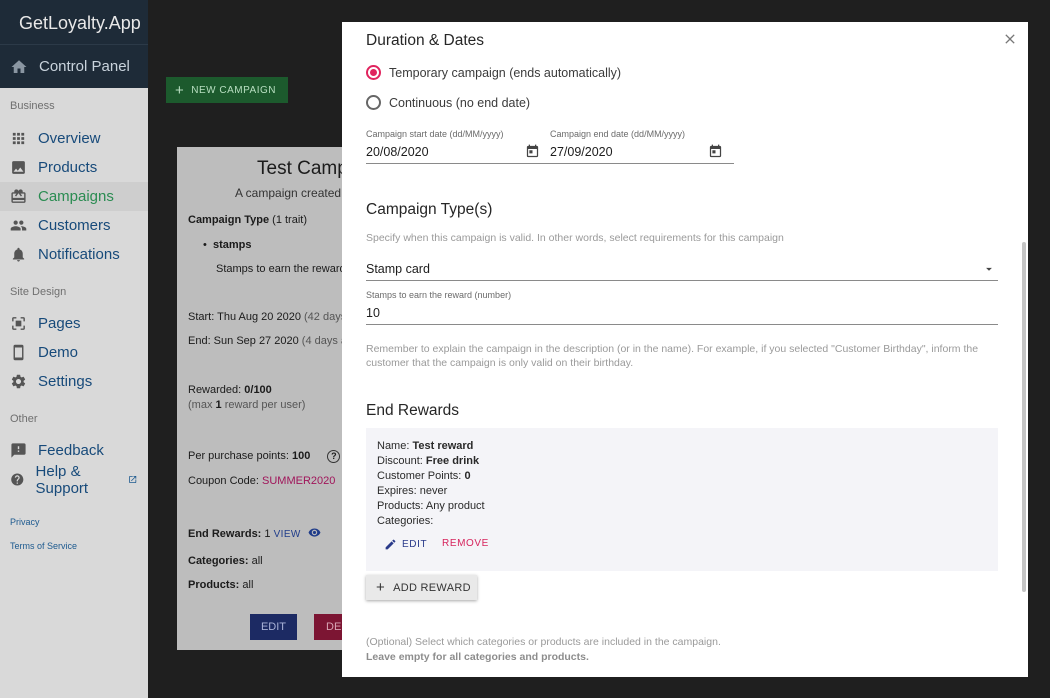  I want to click on chevron-down-icon, so click(989, 269).